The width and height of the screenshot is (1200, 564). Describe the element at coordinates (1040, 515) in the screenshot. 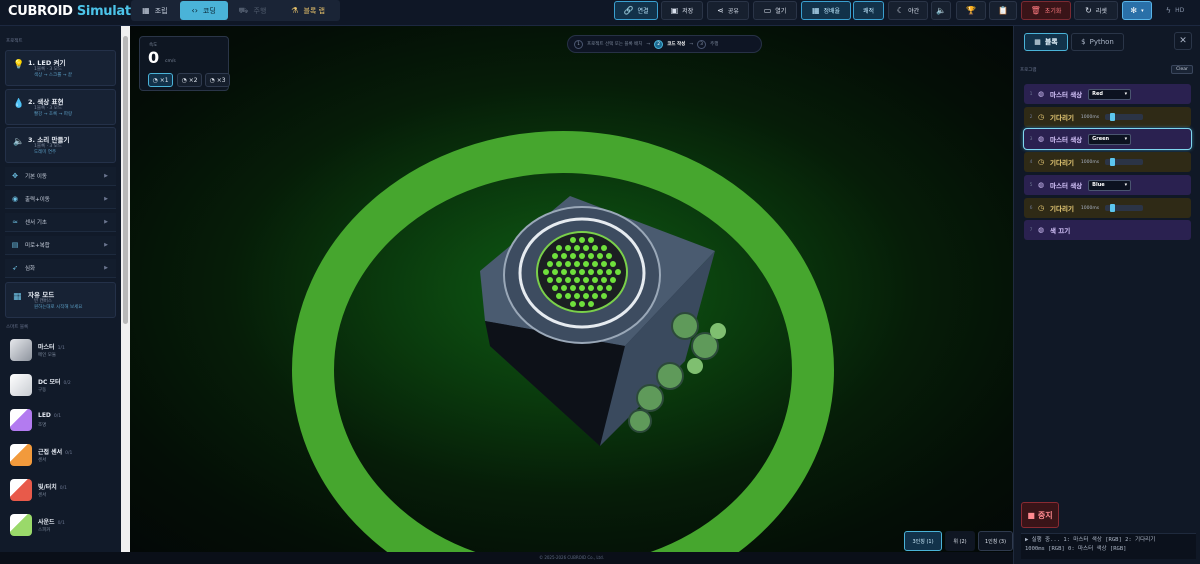

I see `stop-button: ■ 중지` at that location.